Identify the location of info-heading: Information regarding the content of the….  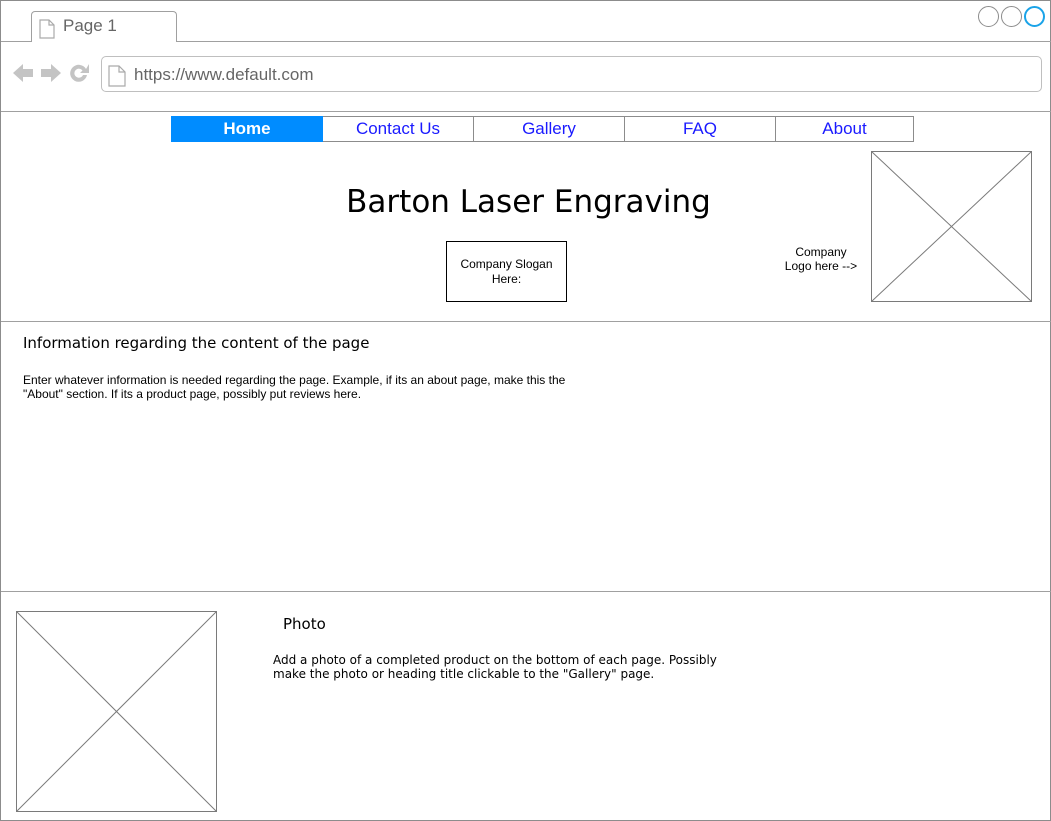
(196, 343).